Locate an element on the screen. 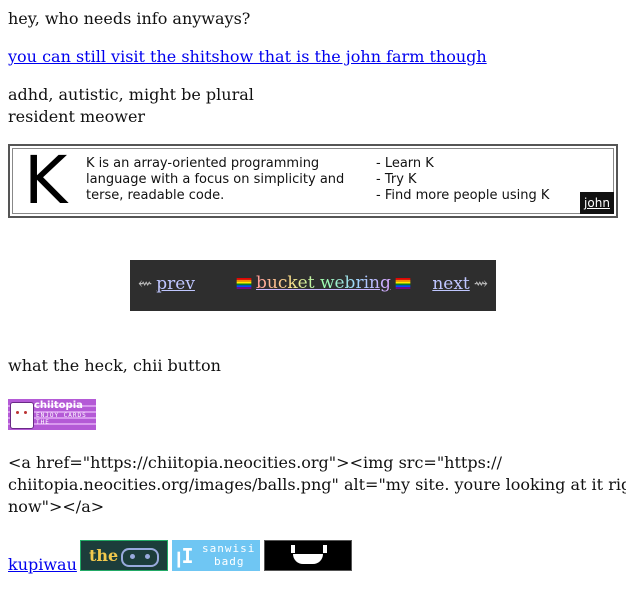 The width and height of the screenshot is (626, 605). badg-label: badg is located at coordinates (229, 561).